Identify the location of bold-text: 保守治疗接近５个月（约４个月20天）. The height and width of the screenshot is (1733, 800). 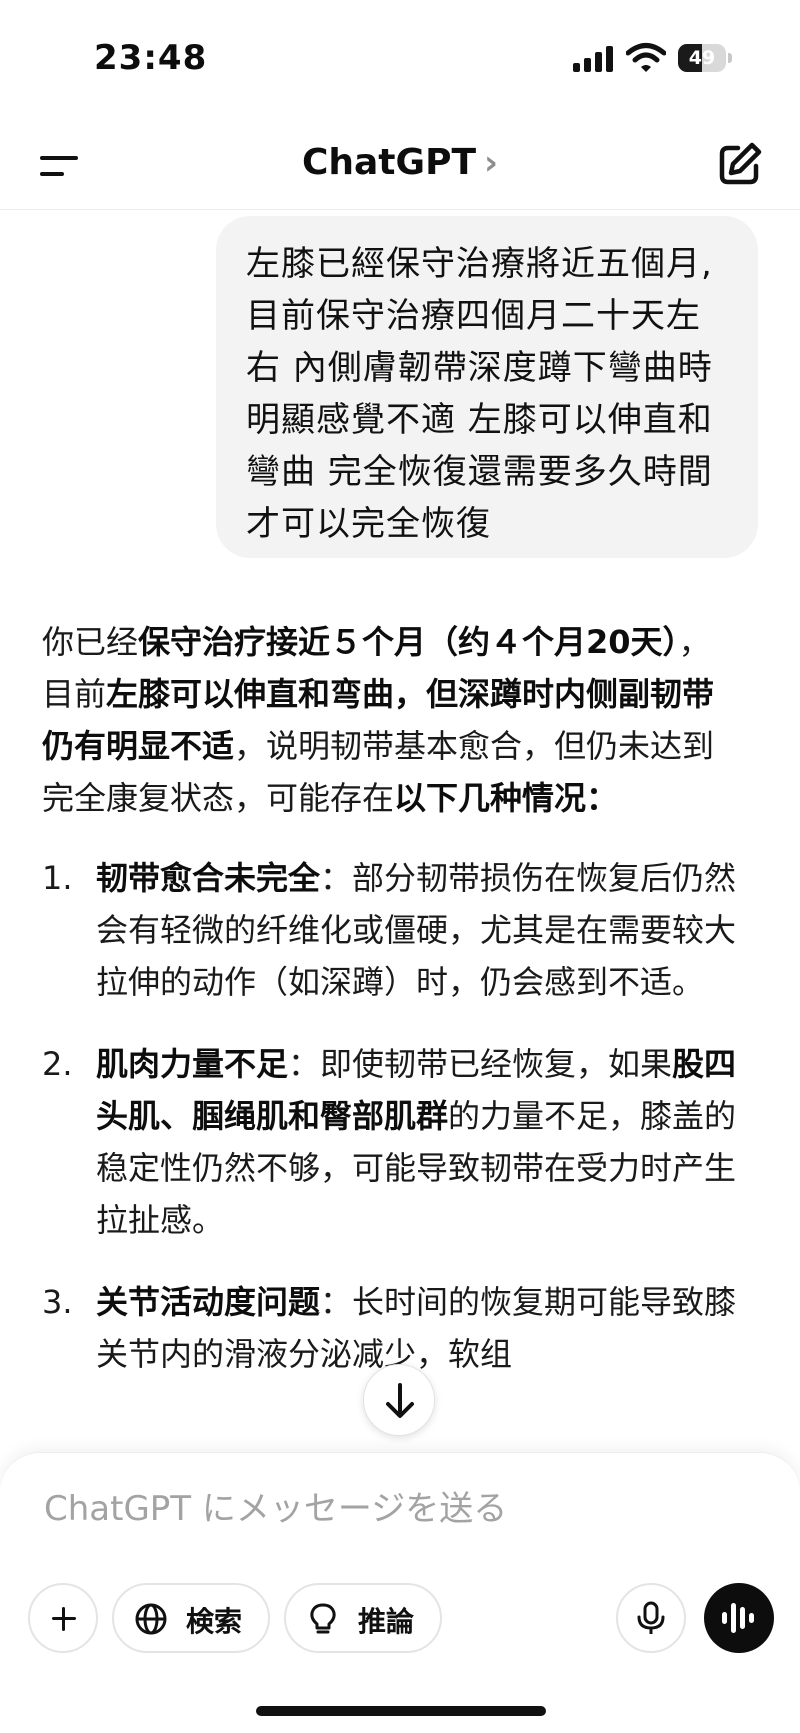
(408, 642).